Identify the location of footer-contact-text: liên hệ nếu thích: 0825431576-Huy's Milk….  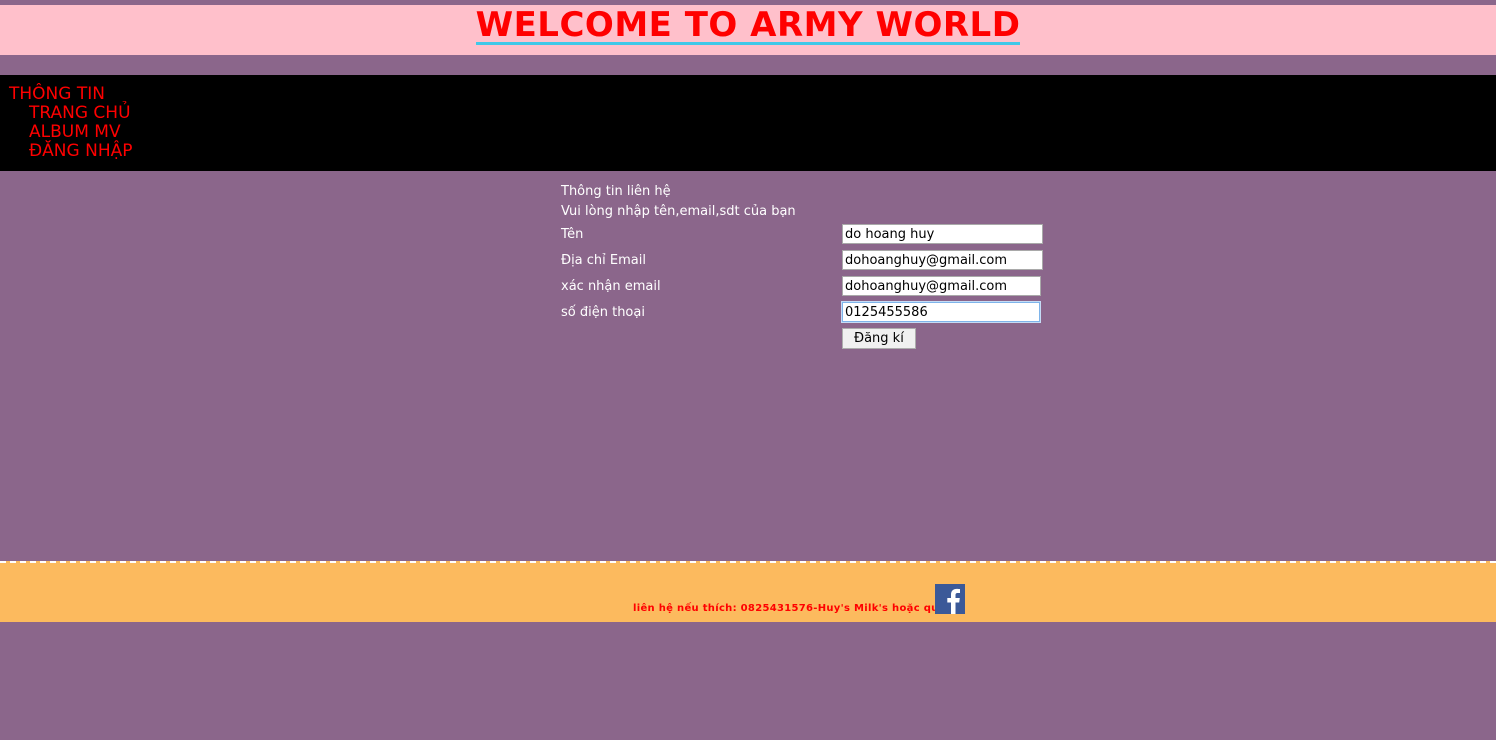
(789, 608).